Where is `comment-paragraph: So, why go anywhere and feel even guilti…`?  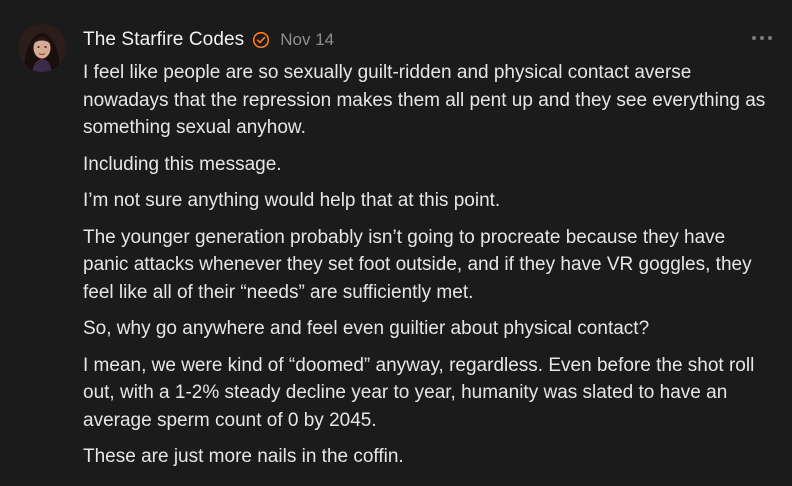
comment-paragraph: So, why go anywhere and feel even guilti… is located at coordinates (366, 328).